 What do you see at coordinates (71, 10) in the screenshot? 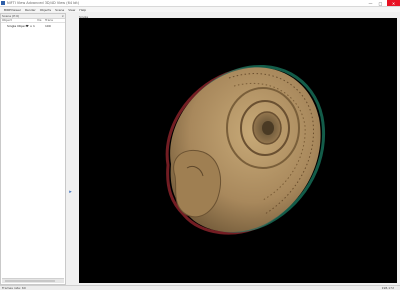
I see `menu-view: View` at bounding box center [71, 10].